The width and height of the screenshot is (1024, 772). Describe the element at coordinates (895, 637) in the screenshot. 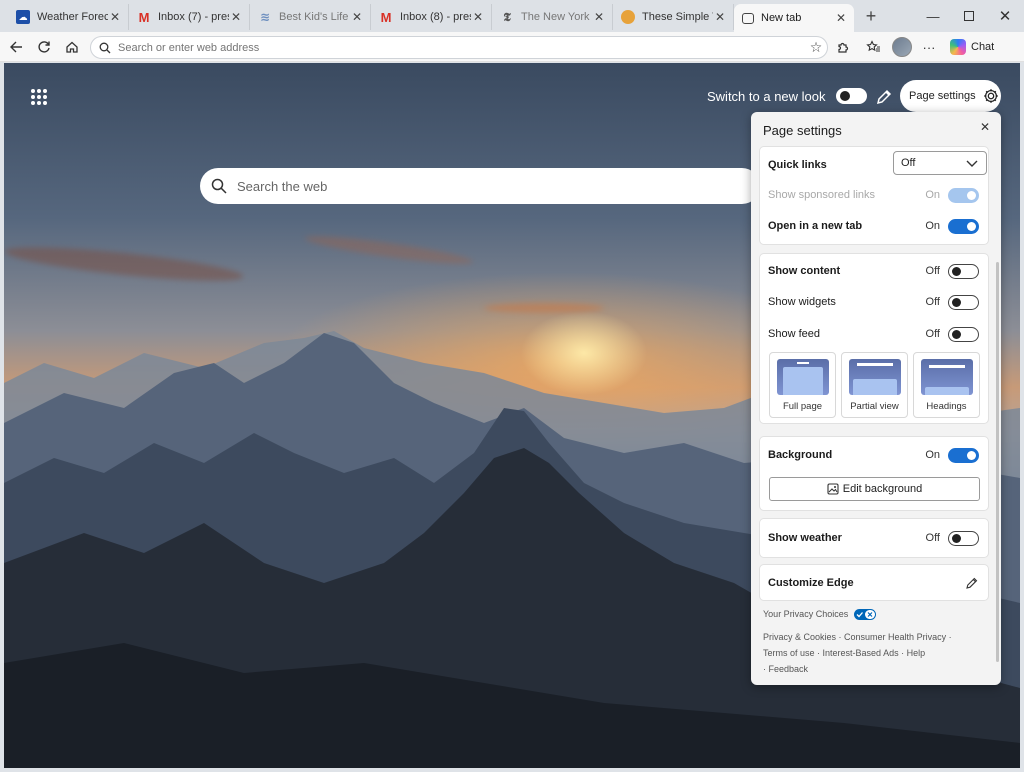

I see `consumer-health-link: Consumer Health Privacy` at that location.